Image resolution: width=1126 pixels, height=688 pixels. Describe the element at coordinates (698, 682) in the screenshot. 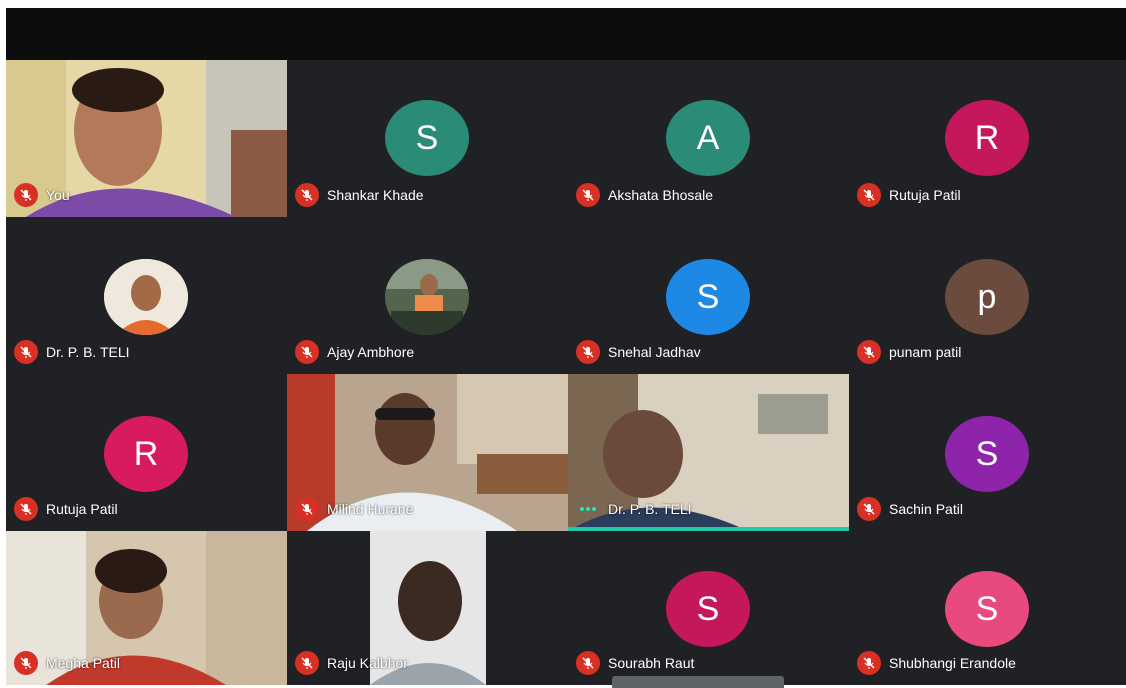

I see `tooltip-partial` at that location.